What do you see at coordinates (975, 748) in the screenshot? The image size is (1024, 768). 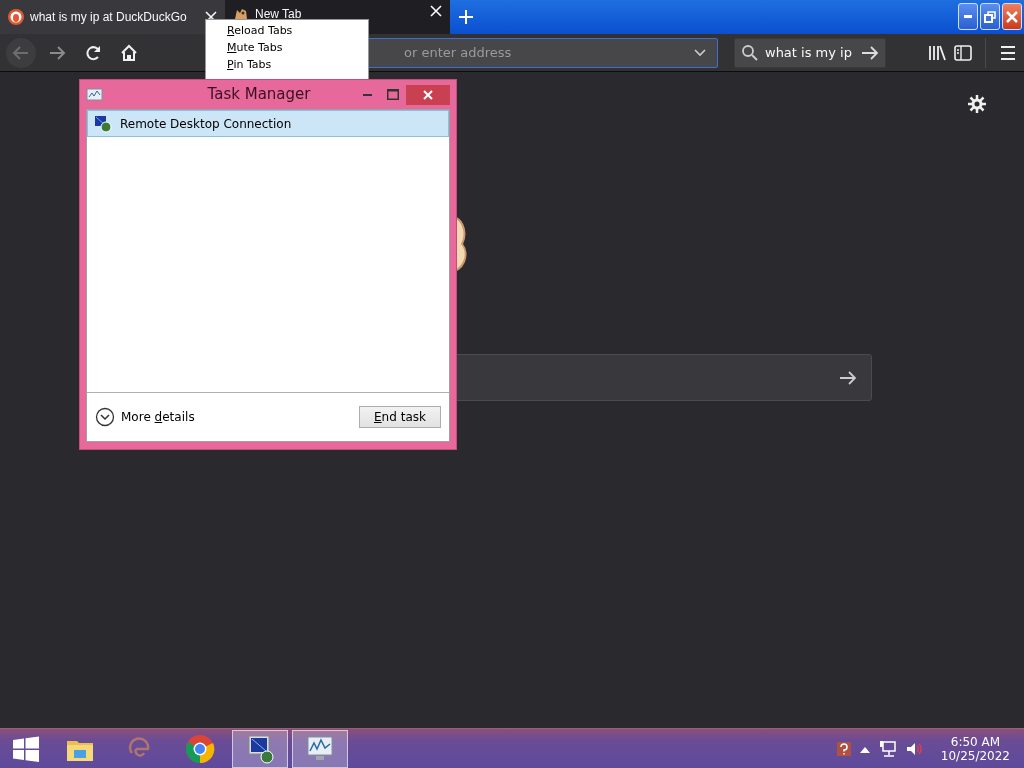 I see `clock: 6:50 AM 10/25/2022` at bounding box center [975, 748].